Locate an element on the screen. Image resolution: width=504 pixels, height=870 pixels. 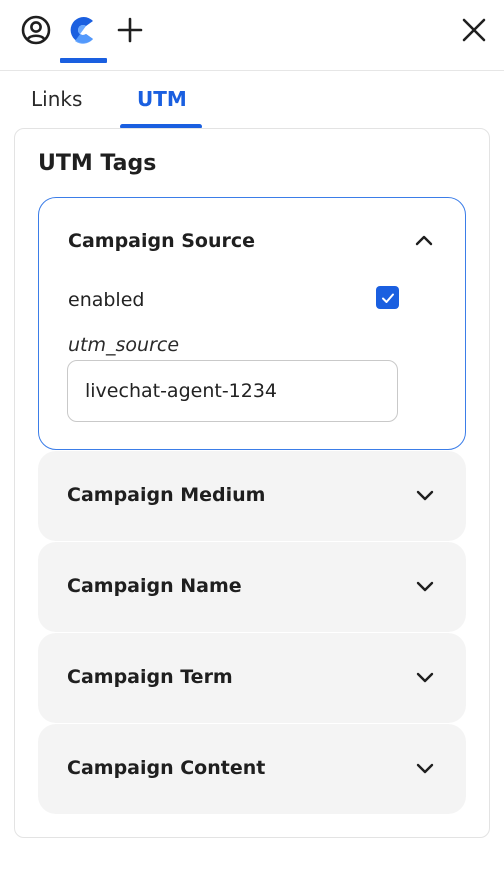
accordion-header-campaign-term: Campaign Term is located at coordinates (251, 677).